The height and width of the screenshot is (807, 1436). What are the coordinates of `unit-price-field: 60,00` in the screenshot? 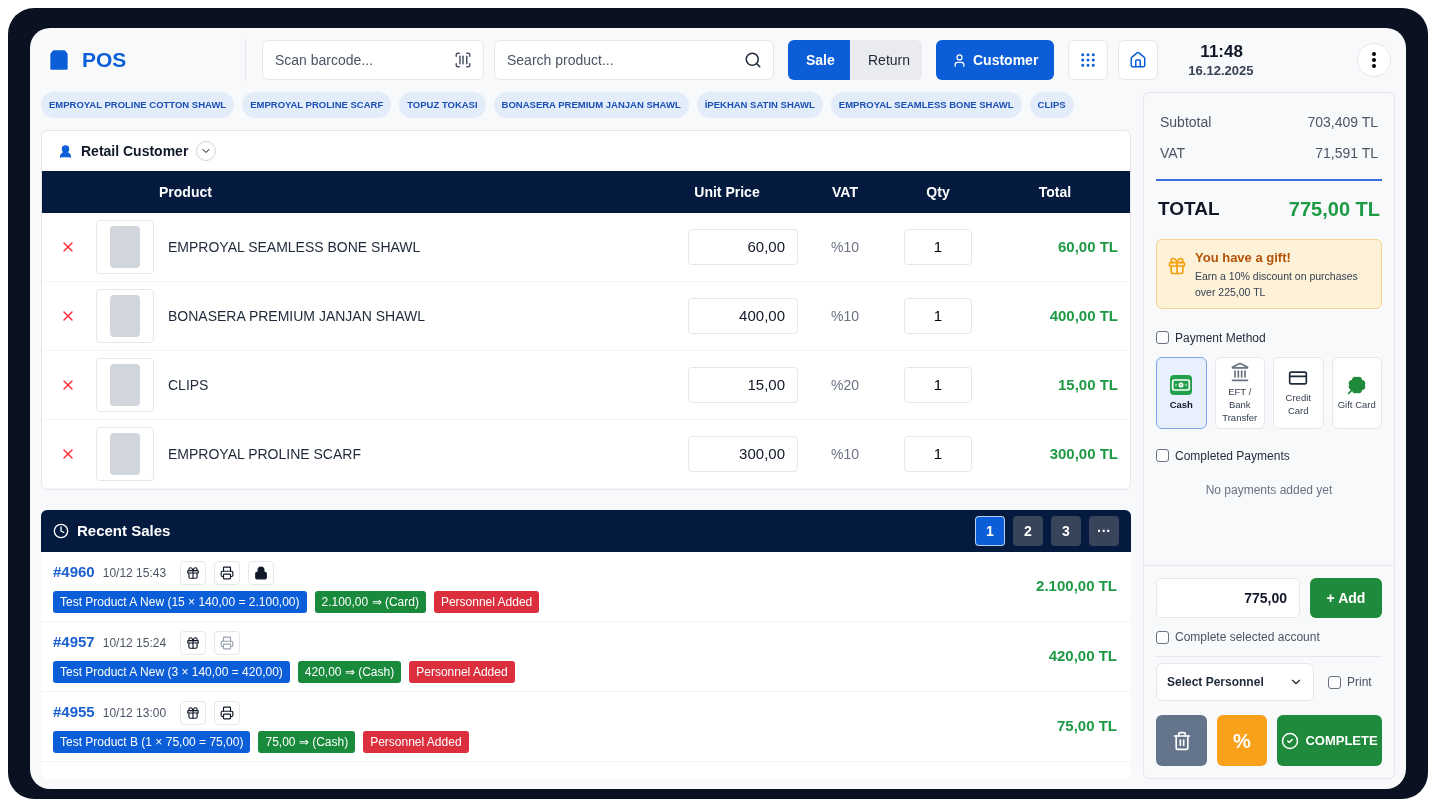 It's located at (743, 247).